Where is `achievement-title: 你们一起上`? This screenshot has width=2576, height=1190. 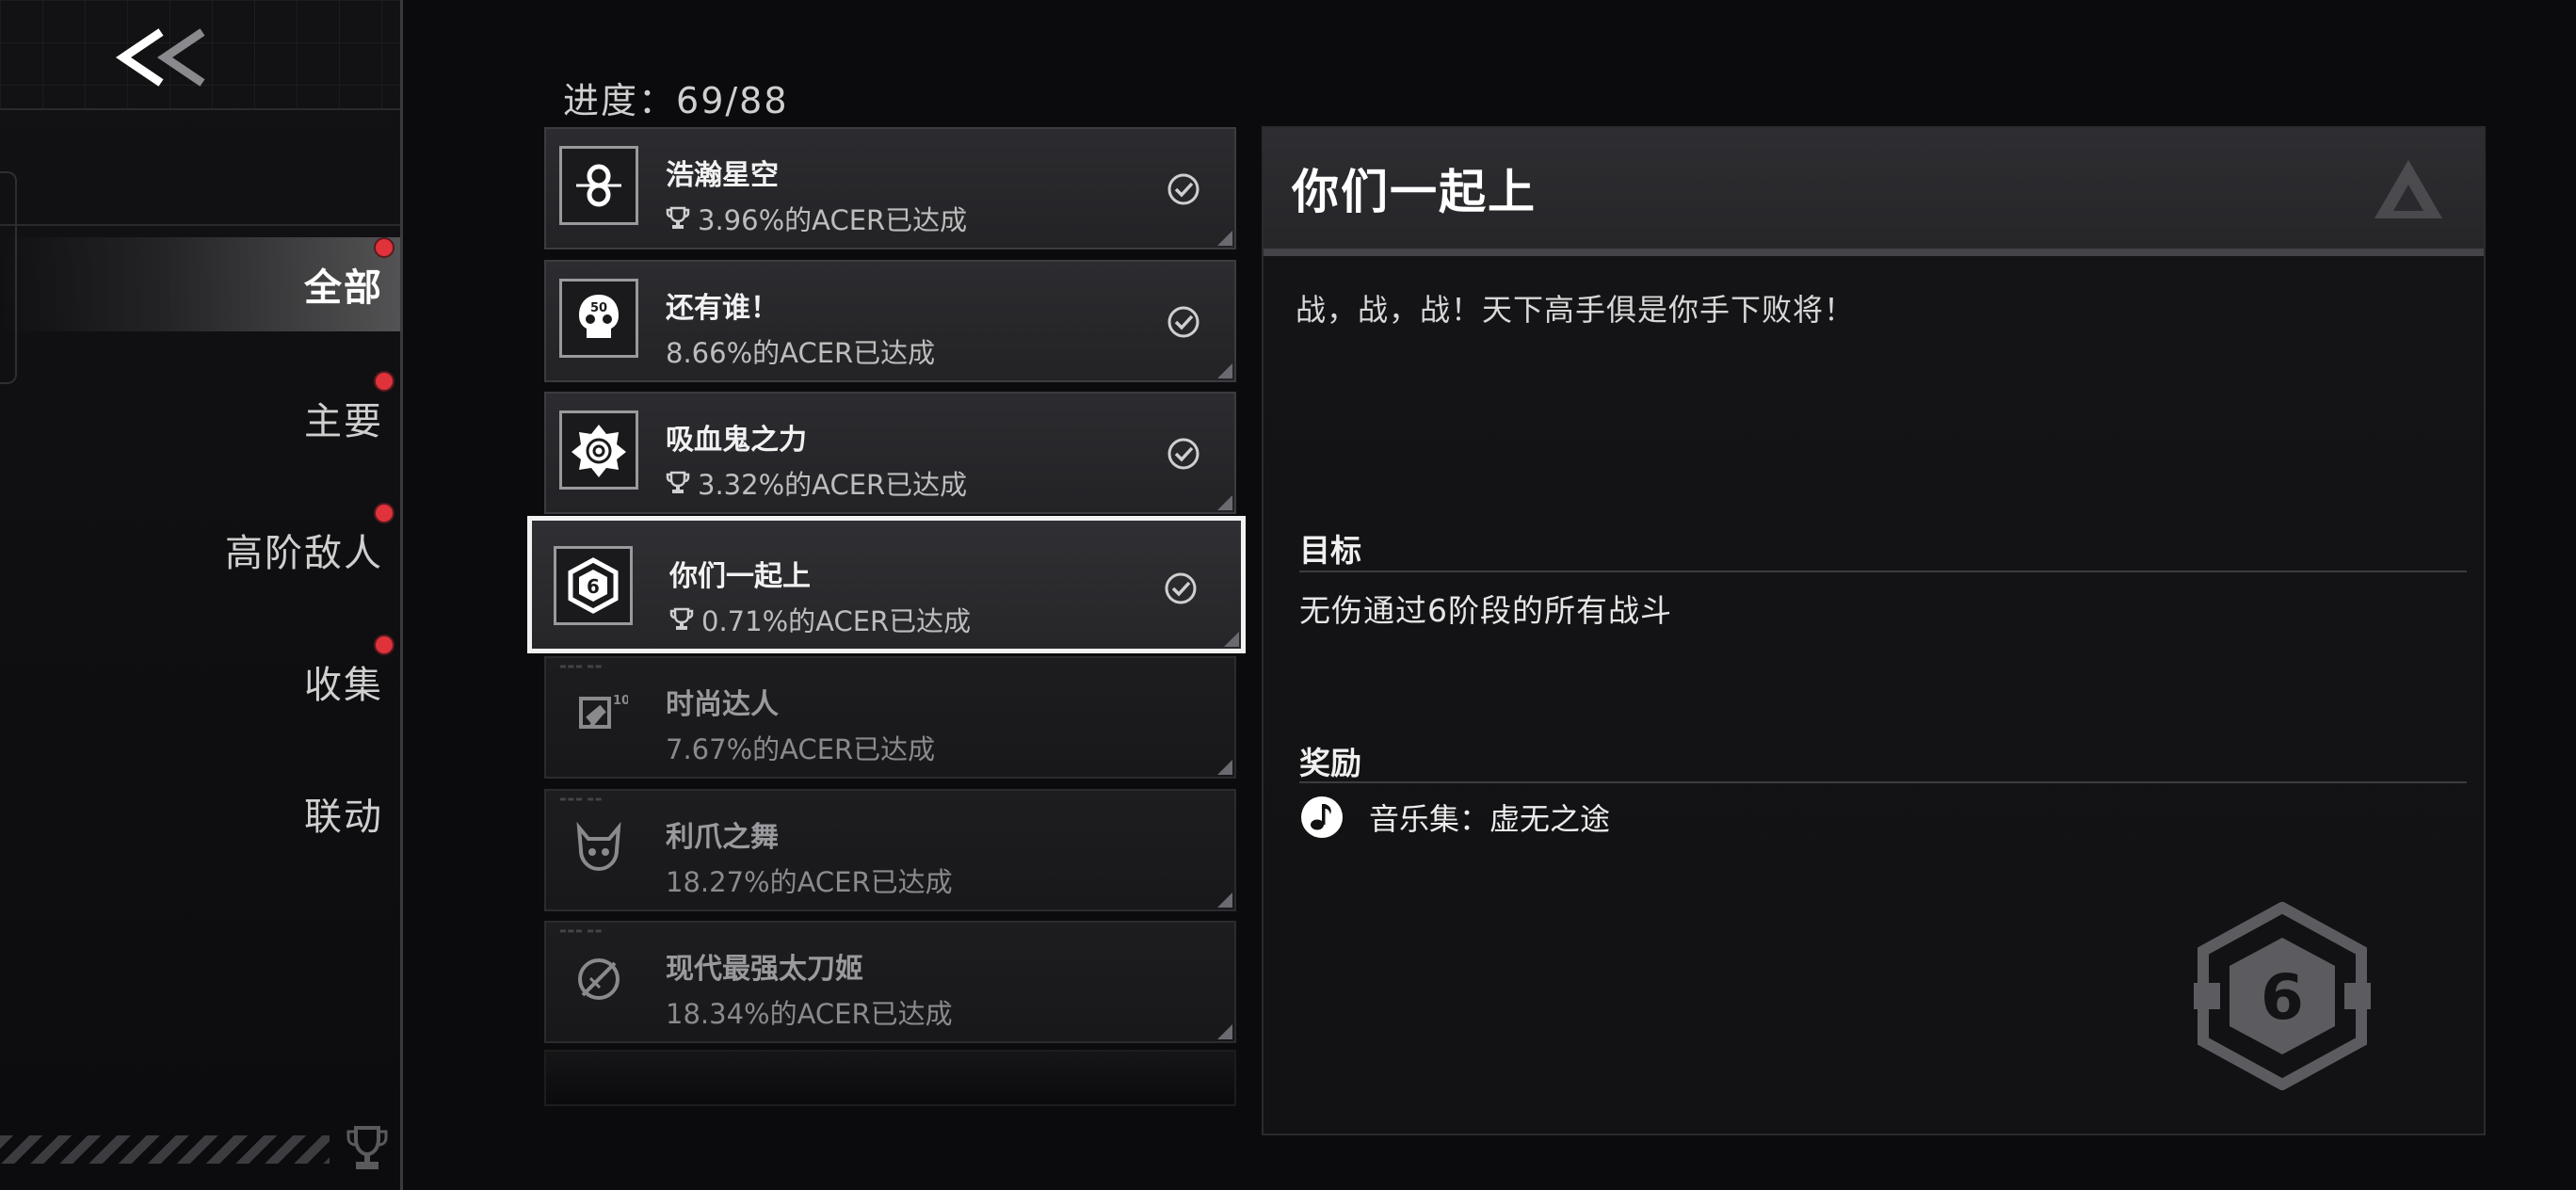
achievement-title: 你们一起上 is located at coordinates (740, 577).